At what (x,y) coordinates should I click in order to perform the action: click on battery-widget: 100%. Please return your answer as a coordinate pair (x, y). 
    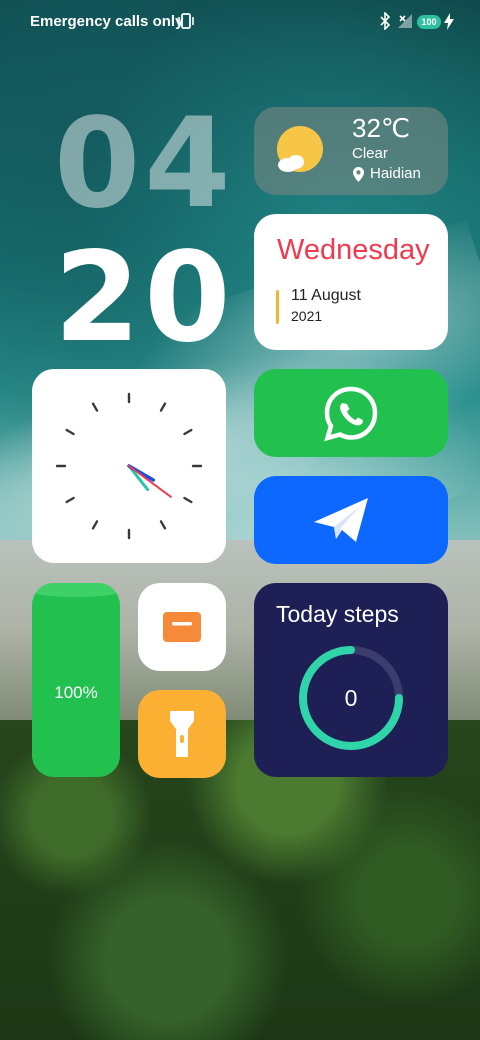
    Looking at the image, I should click on (76, 680).